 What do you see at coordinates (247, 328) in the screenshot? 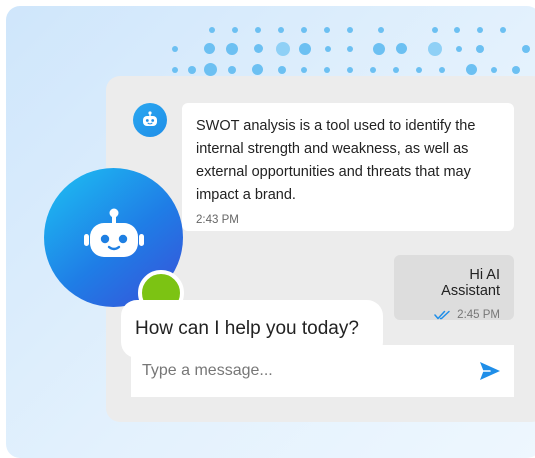
I see `assistant-prompt-text: How can I help you today?` at bounding box center [247, 328].